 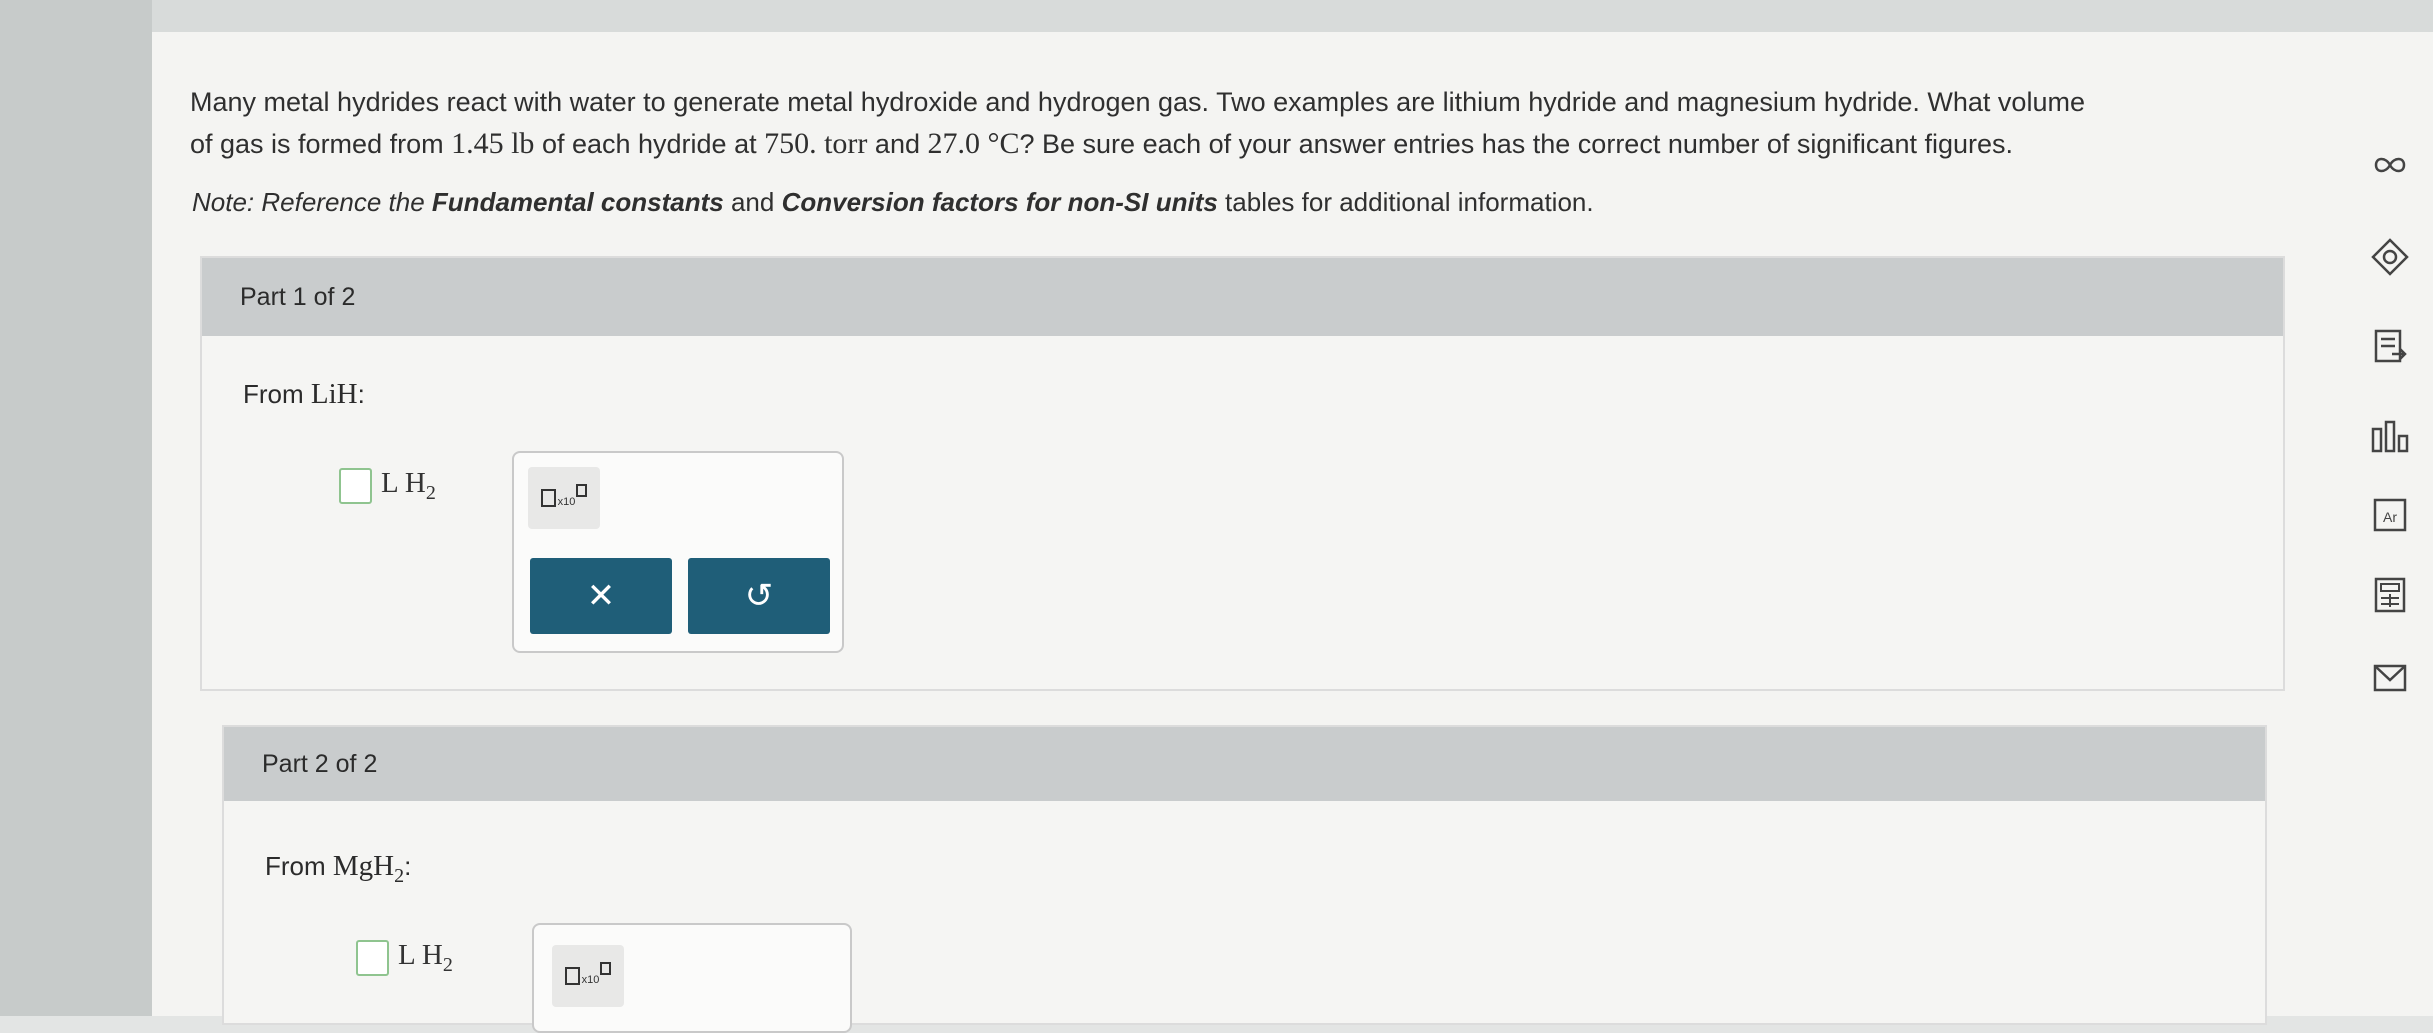 What do you see at coordinates (678, 552) in the screenshot?
I see `part-1-tool-panel: x10 ✕ ↺` at bounding box center [678, 552].